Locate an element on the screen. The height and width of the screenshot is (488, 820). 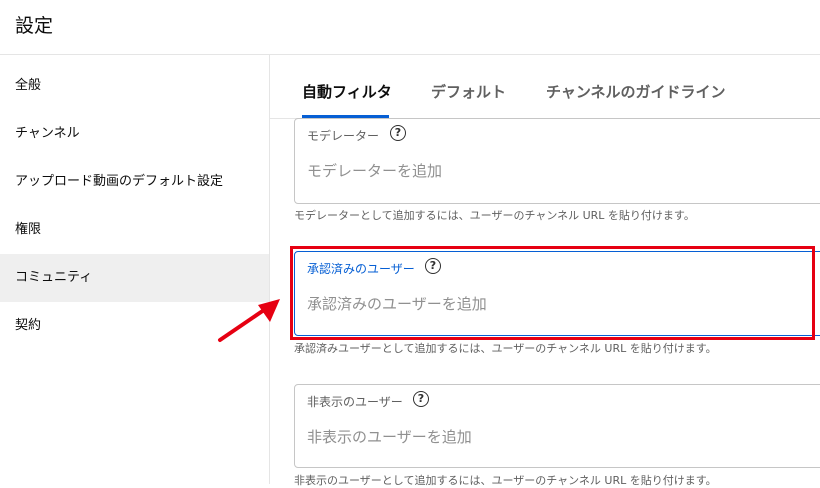
sidebar-item-general: 全般 is located at coordinates (134, 86).